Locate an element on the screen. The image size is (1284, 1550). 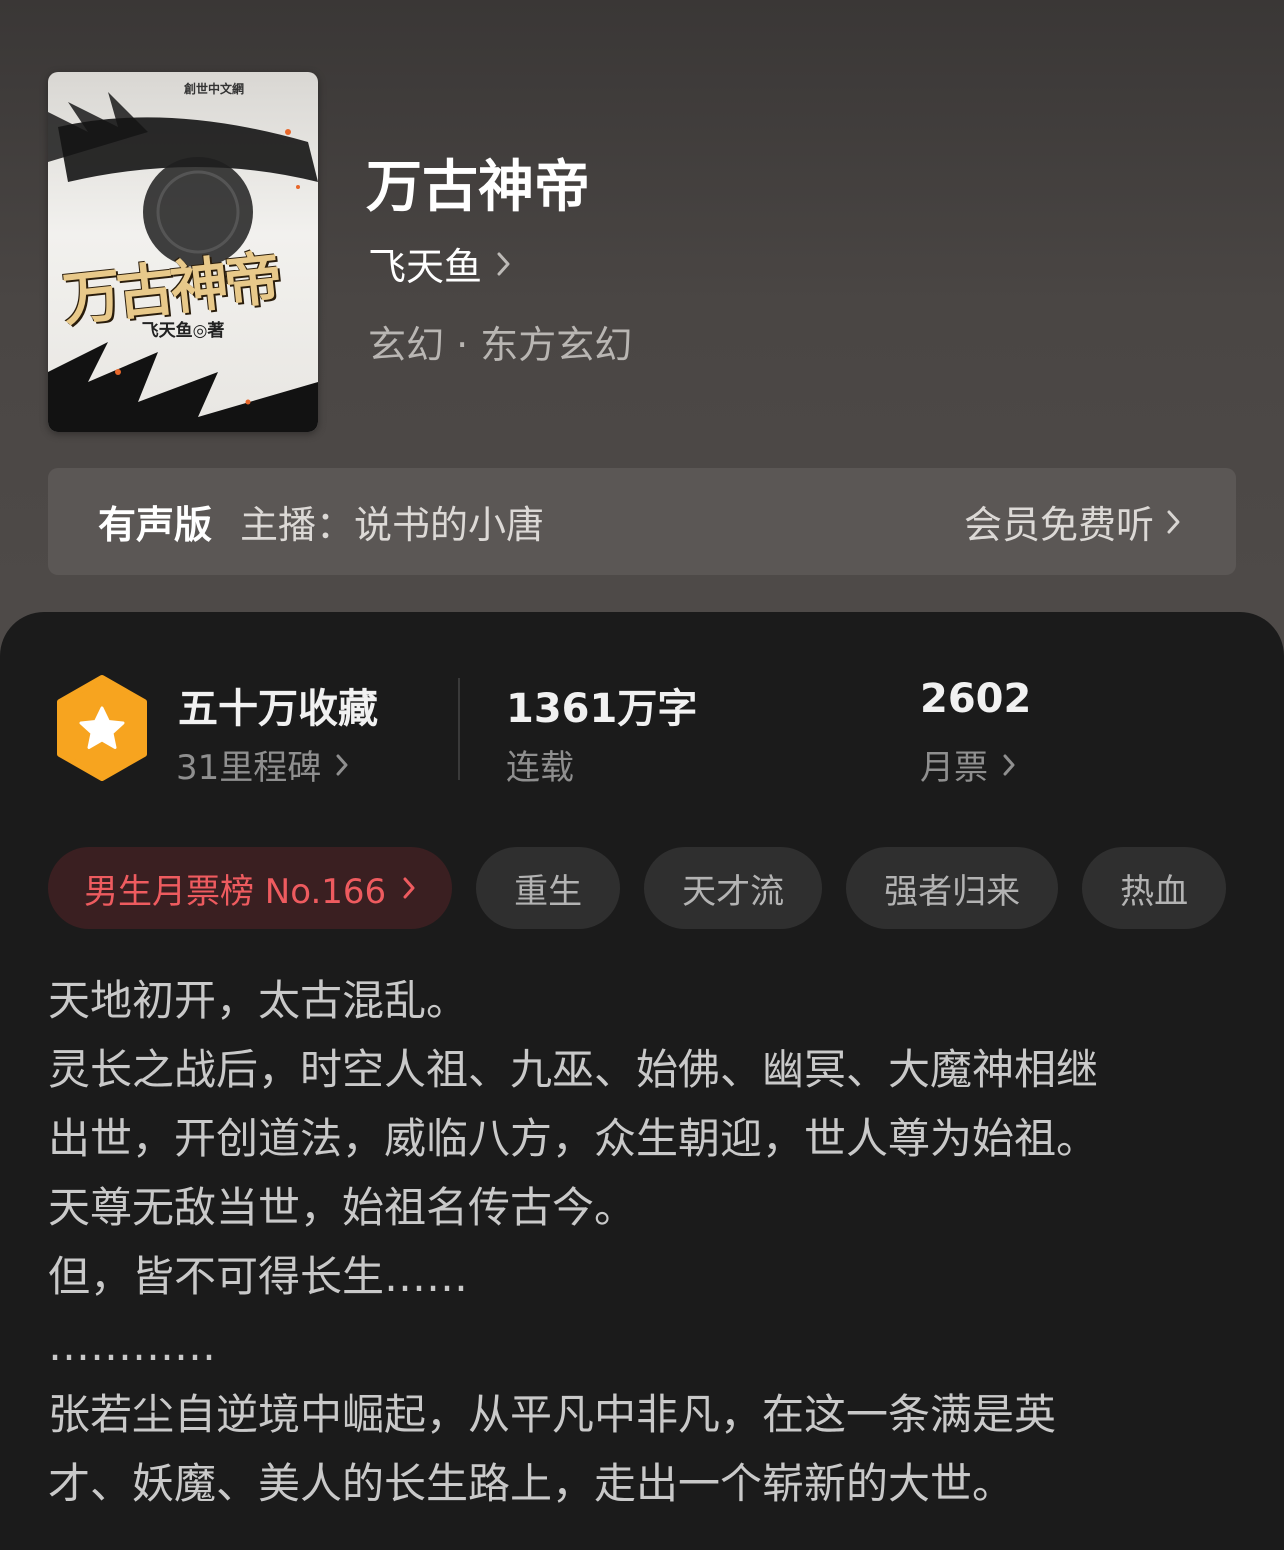
tag-chip: 天才流 is located at coordinates (733, 888).